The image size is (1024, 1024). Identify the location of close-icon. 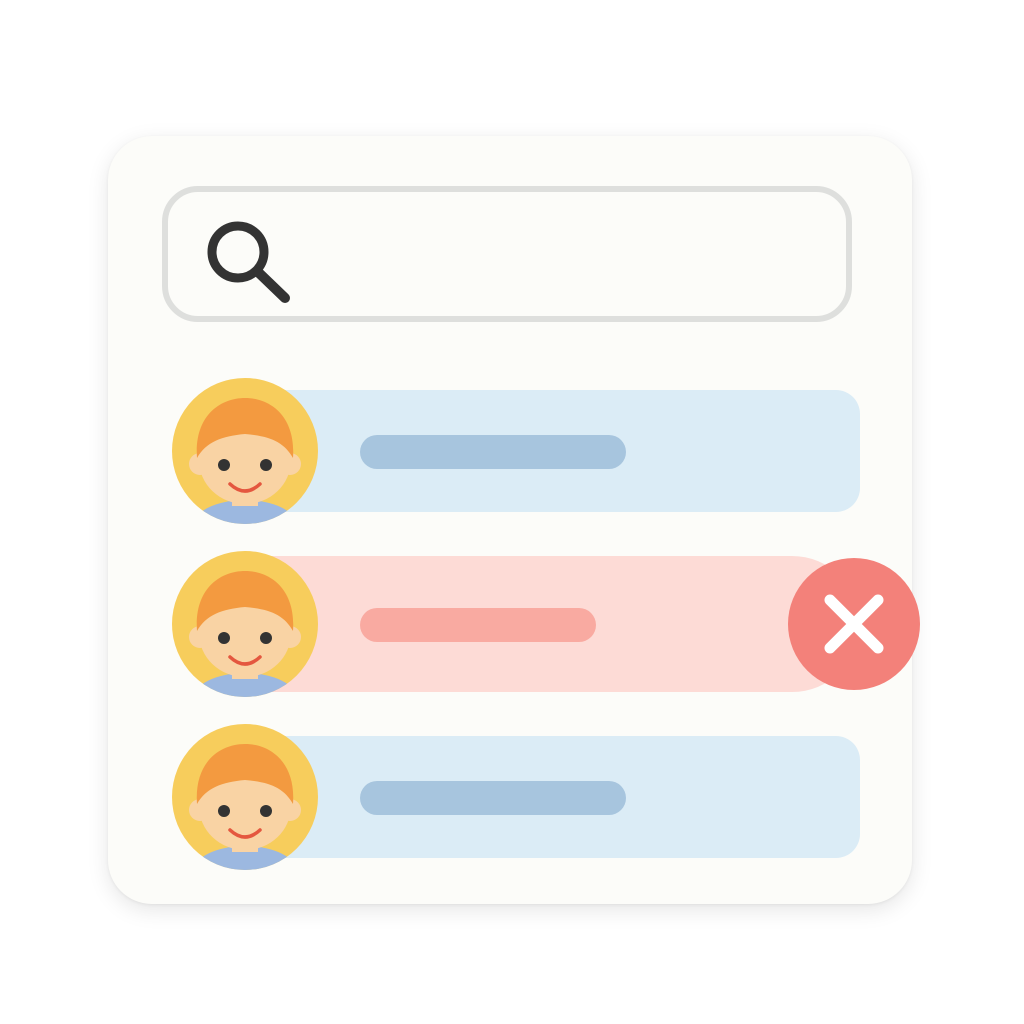
(854, 624).